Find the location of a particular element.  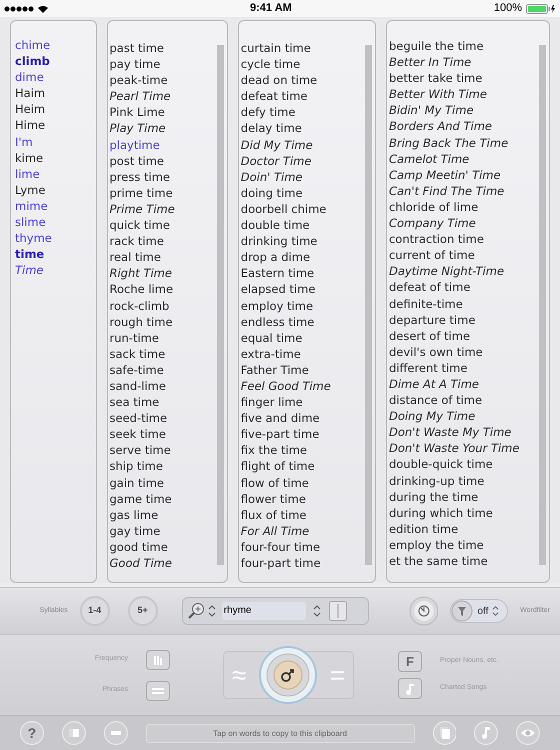

phrases-button is located at coordinates (158, 690).